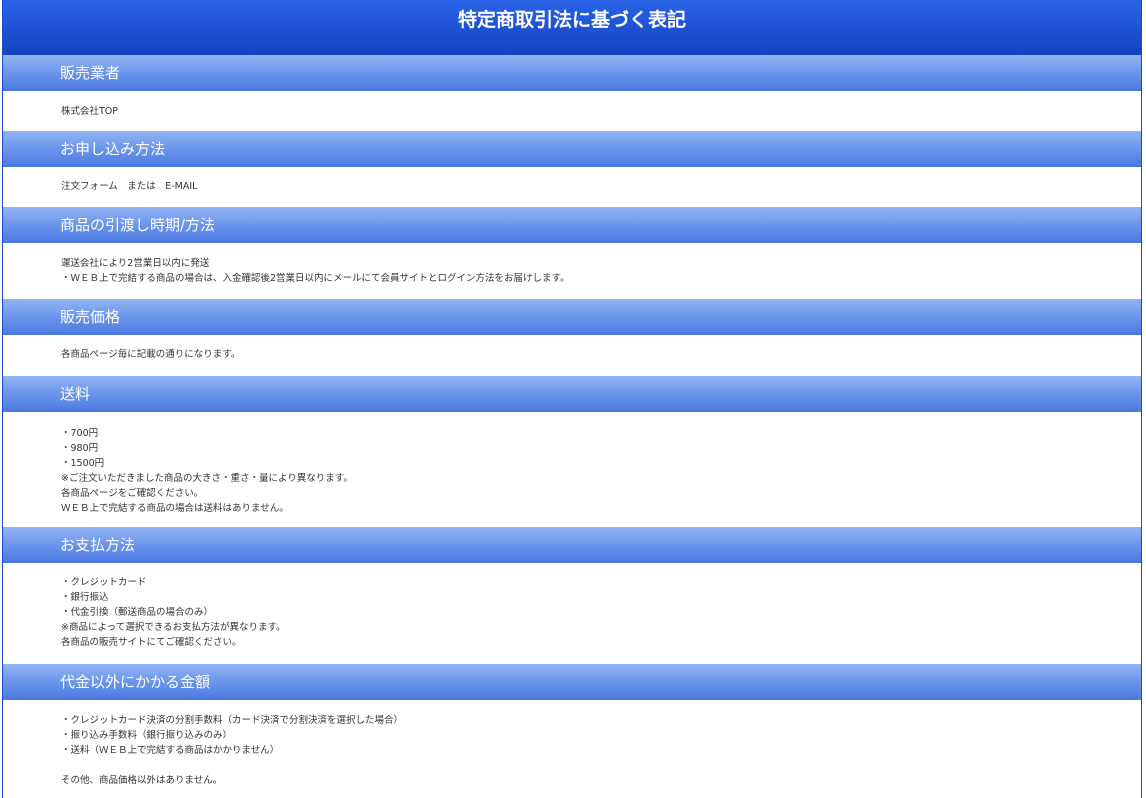 The image size is (1146, 798). Describe the element at coordinates (85, 597) in the screenshot. I see `body-line: ・銀行振込` at that location.